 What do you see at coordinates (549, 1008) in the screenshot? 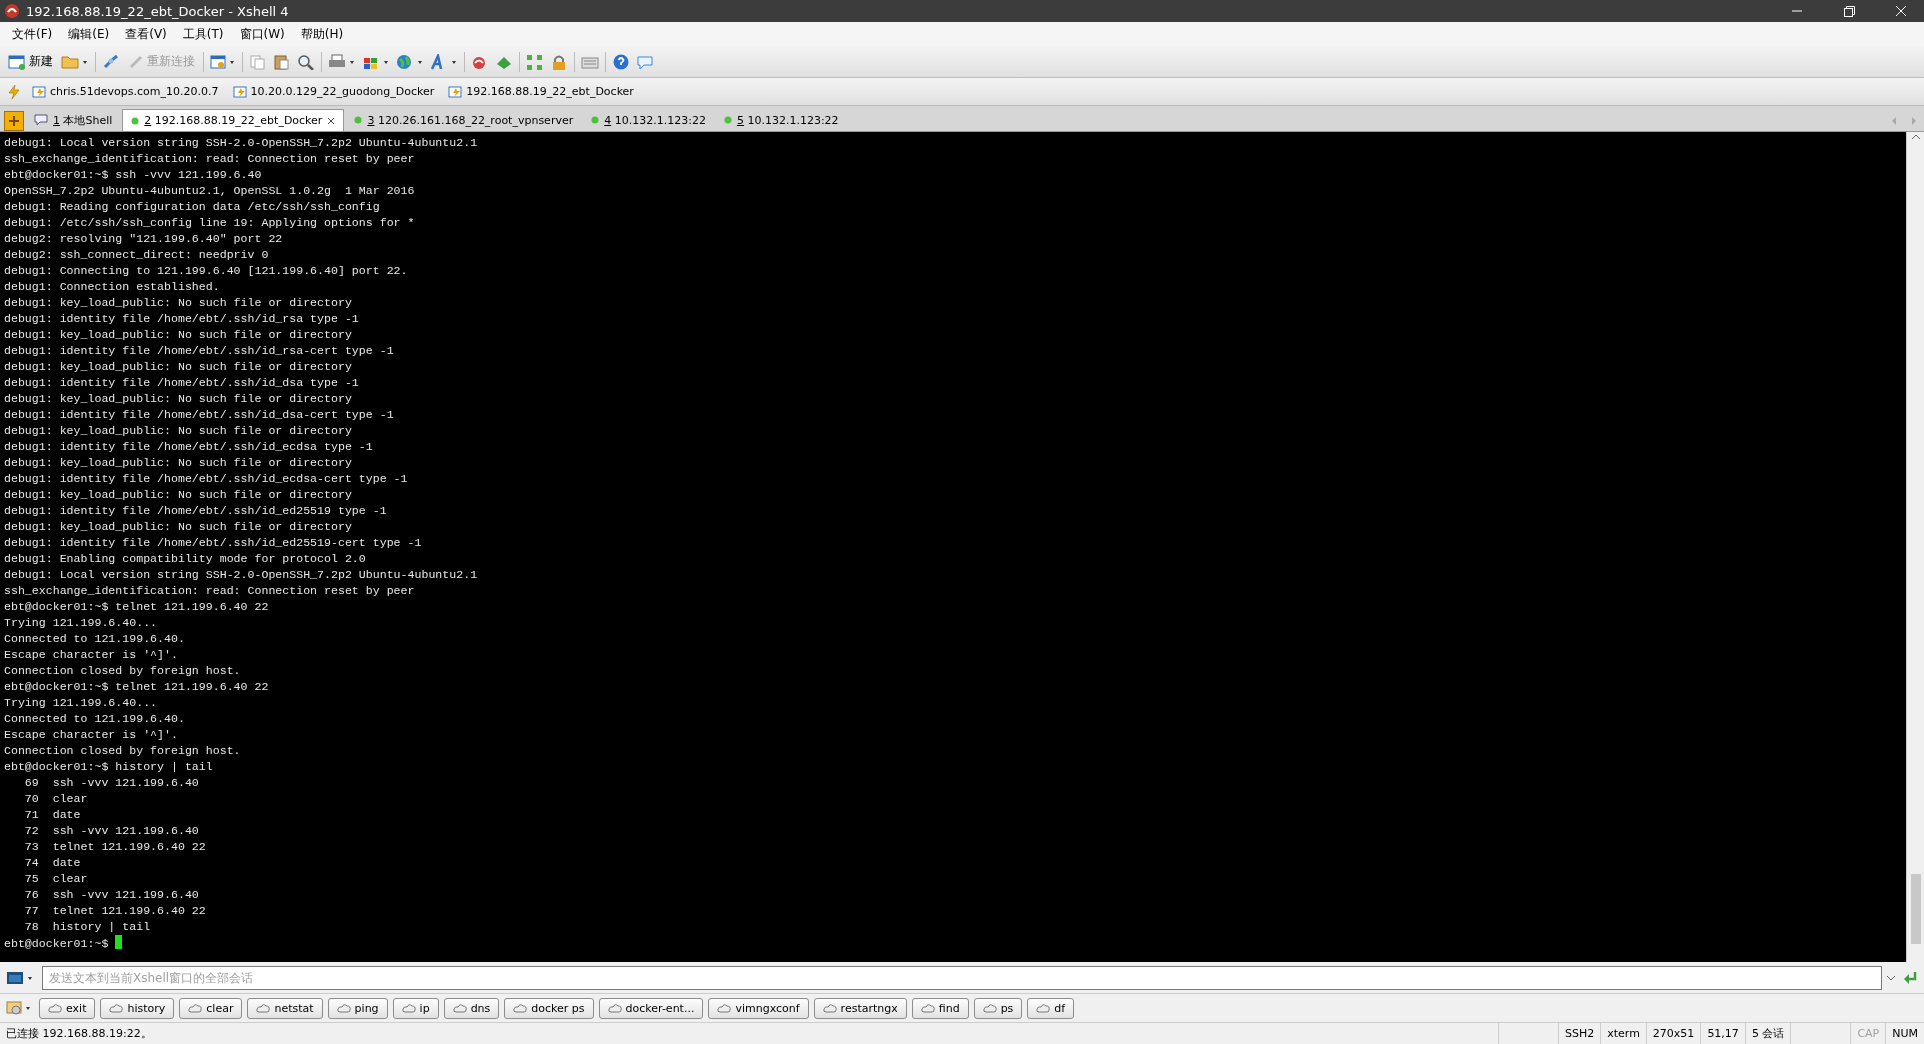
I see `quick-command-button: docker ps` at bounding box center [549, 1008].